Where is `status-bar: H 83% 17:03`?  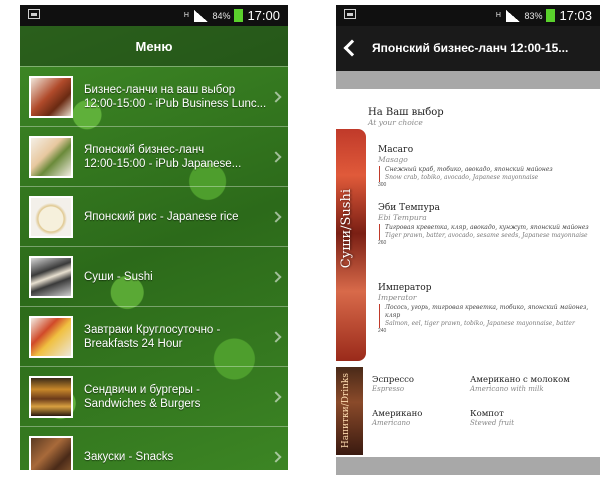
status-bar: H 83% 17:03 is located at coordinates (468, 15).